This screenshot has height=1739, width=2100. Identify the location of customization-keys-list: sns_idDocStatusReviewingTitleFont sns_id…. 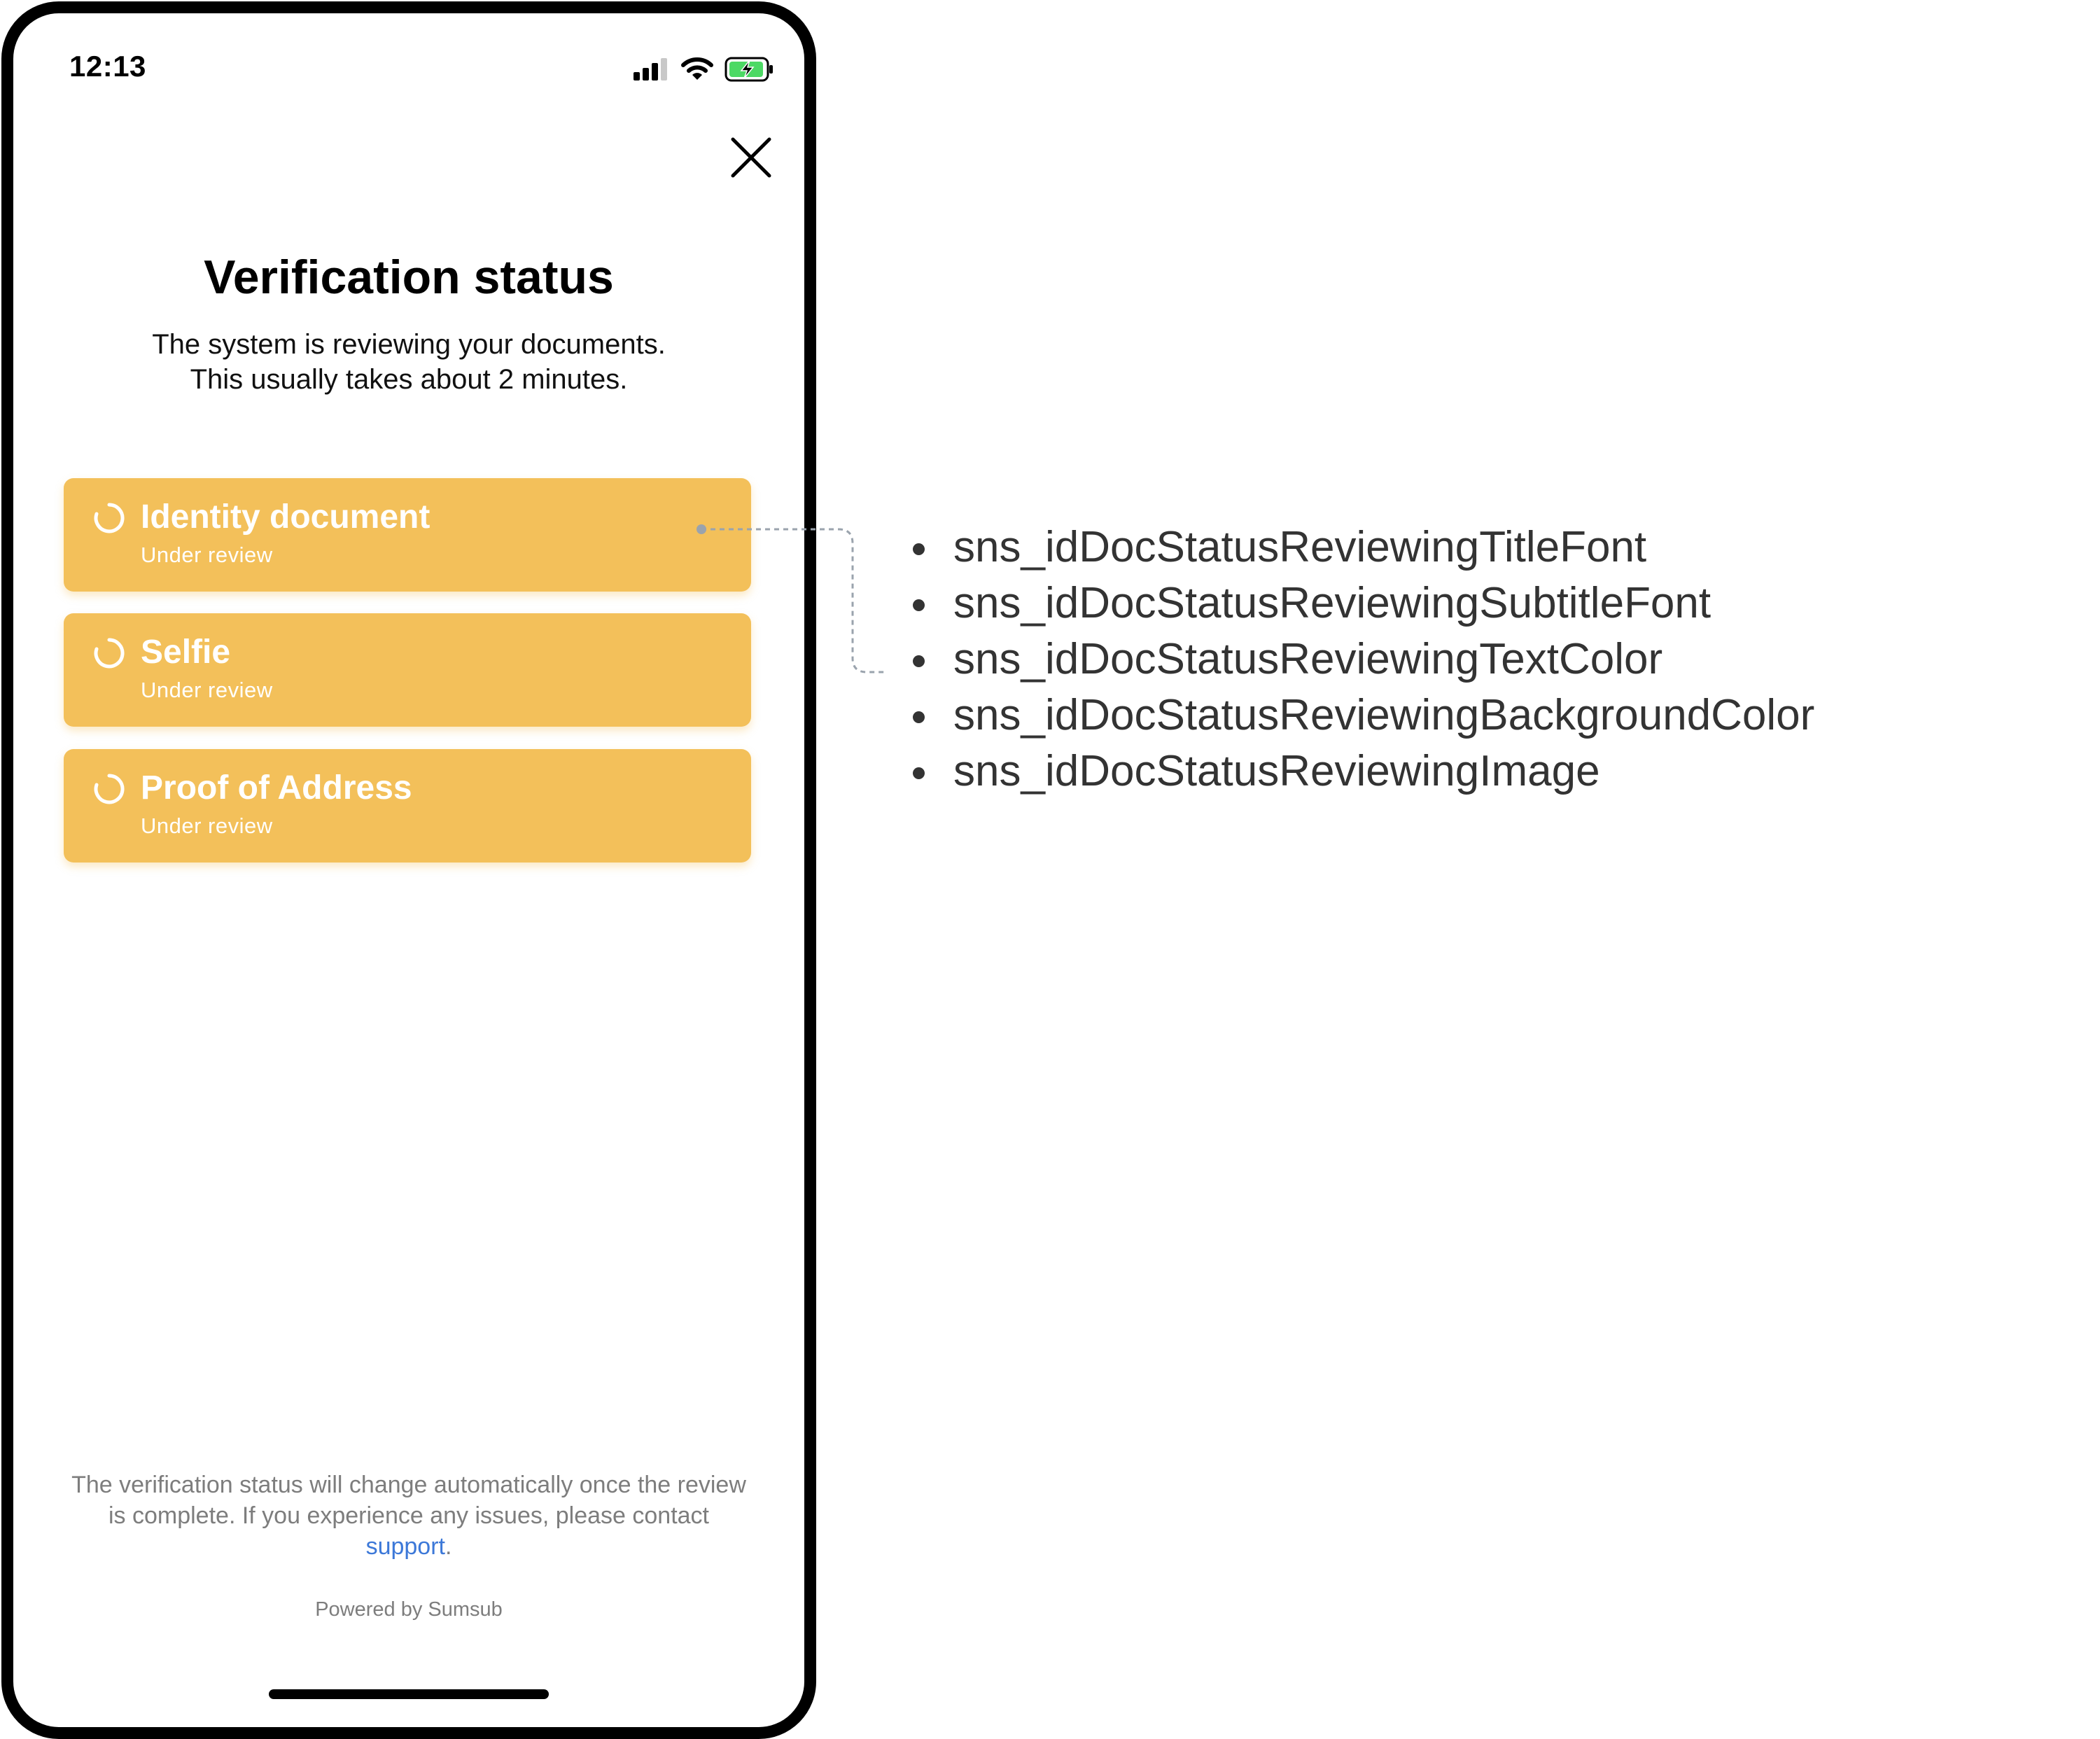
(1360, 659).